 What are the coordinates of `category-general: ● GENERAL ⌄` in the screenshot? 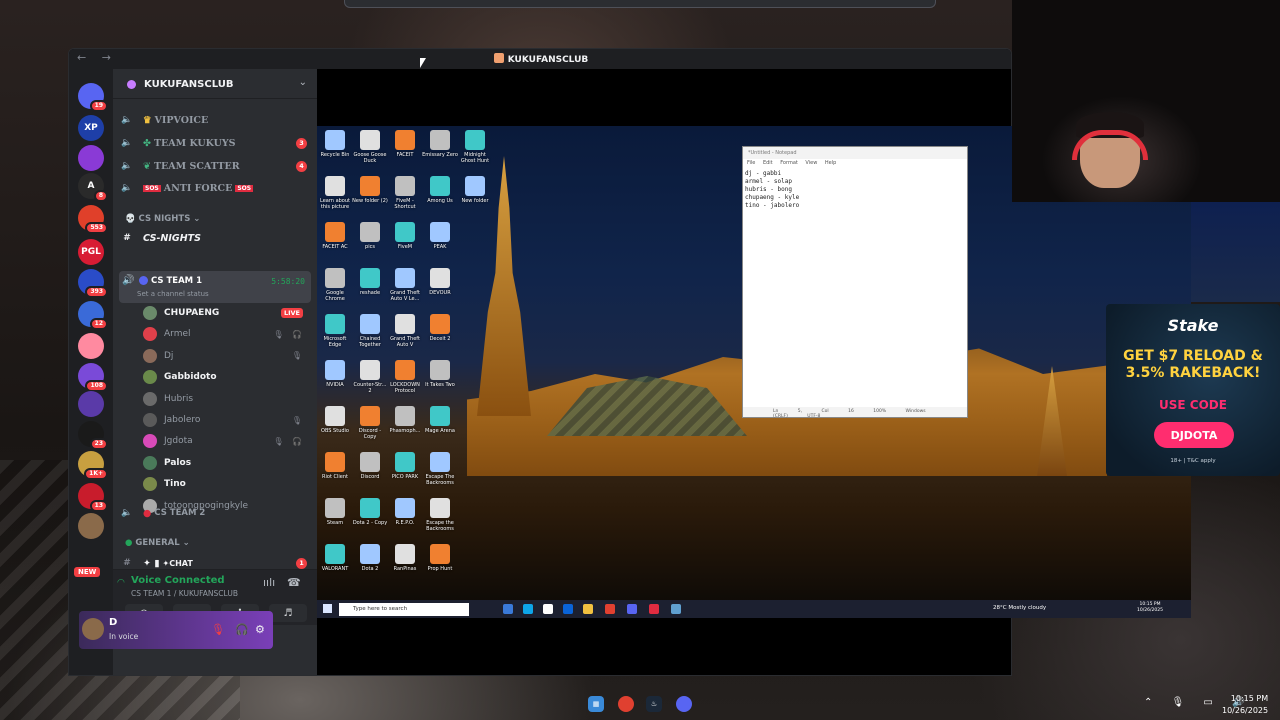 It's located at (157, 543).